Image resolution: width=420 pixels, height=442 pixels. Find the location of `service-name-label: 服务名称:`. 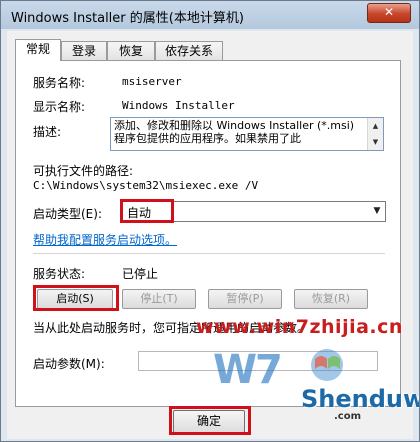

service-name-label: 服务名称: is located at coordinates (59, 83).